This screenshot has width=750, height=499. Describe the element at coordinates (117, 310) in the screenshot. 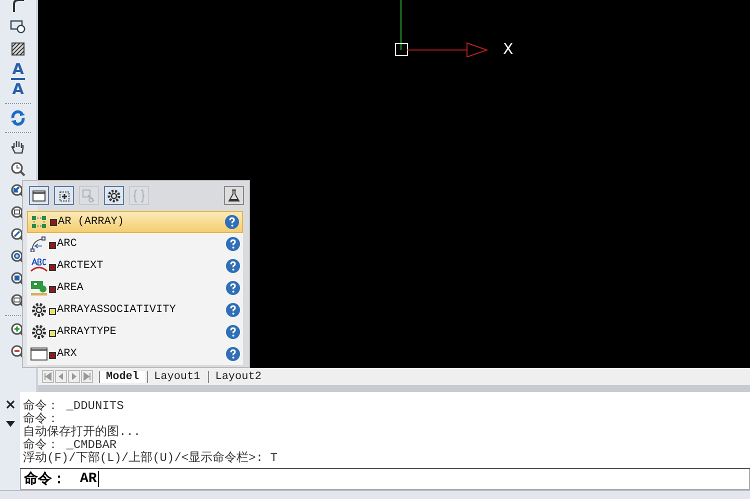

I see `suggestion-label: ARRAYASSOCIATIVITY` at that location.